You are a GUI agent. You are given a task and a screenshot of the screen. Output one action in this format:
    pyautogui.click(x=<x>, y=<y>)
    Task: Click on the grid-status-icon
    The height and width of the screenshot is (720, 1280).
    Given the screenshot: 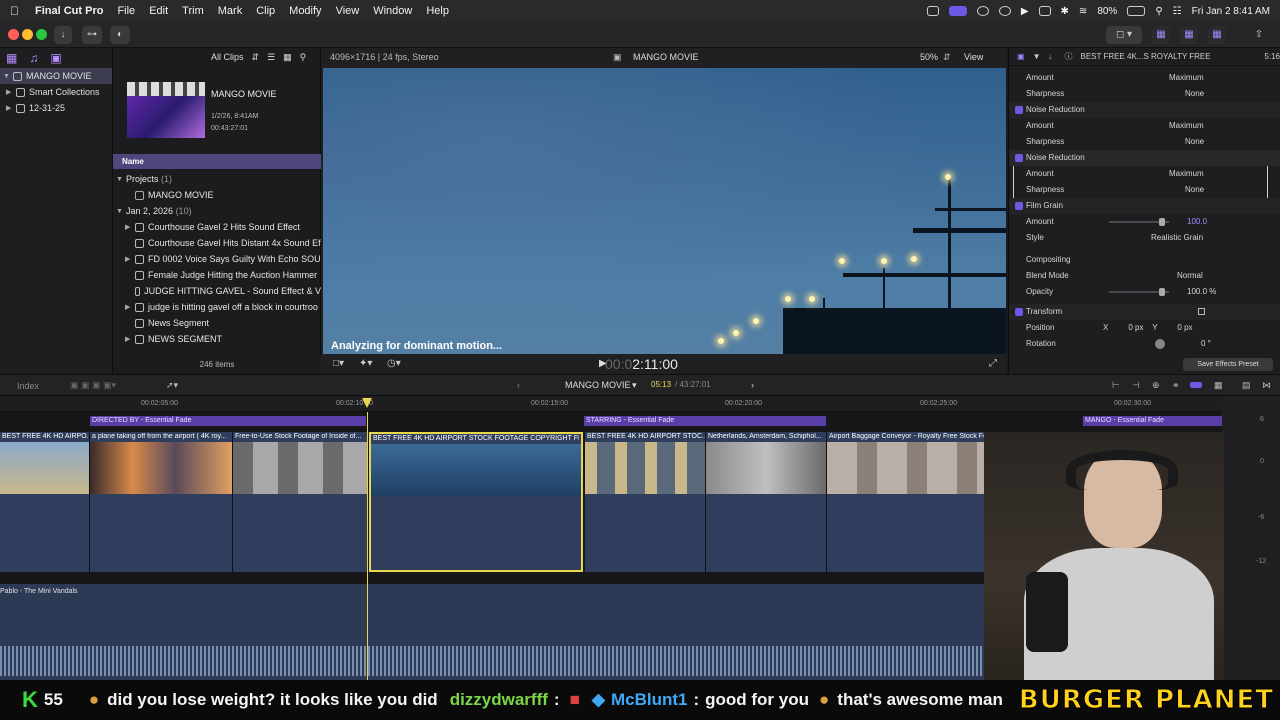 What is the action you would take?
    pyautogui.click(x=1004, y=11)
    